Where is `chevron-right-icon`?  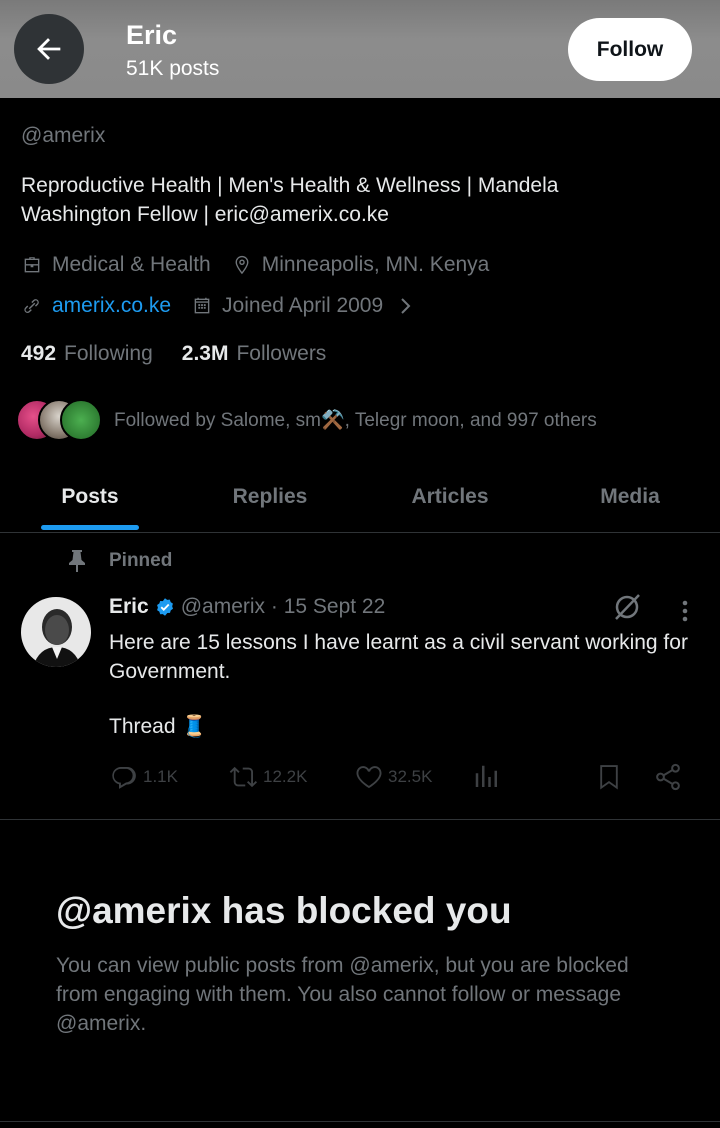
chevron-right-icon is located at coordinates (405, 306).